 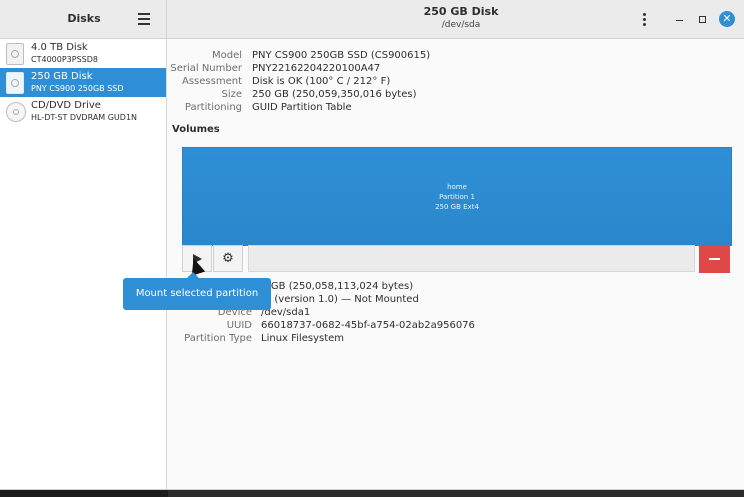 I want to click on partition-name: home, so click(x=457, y=187).